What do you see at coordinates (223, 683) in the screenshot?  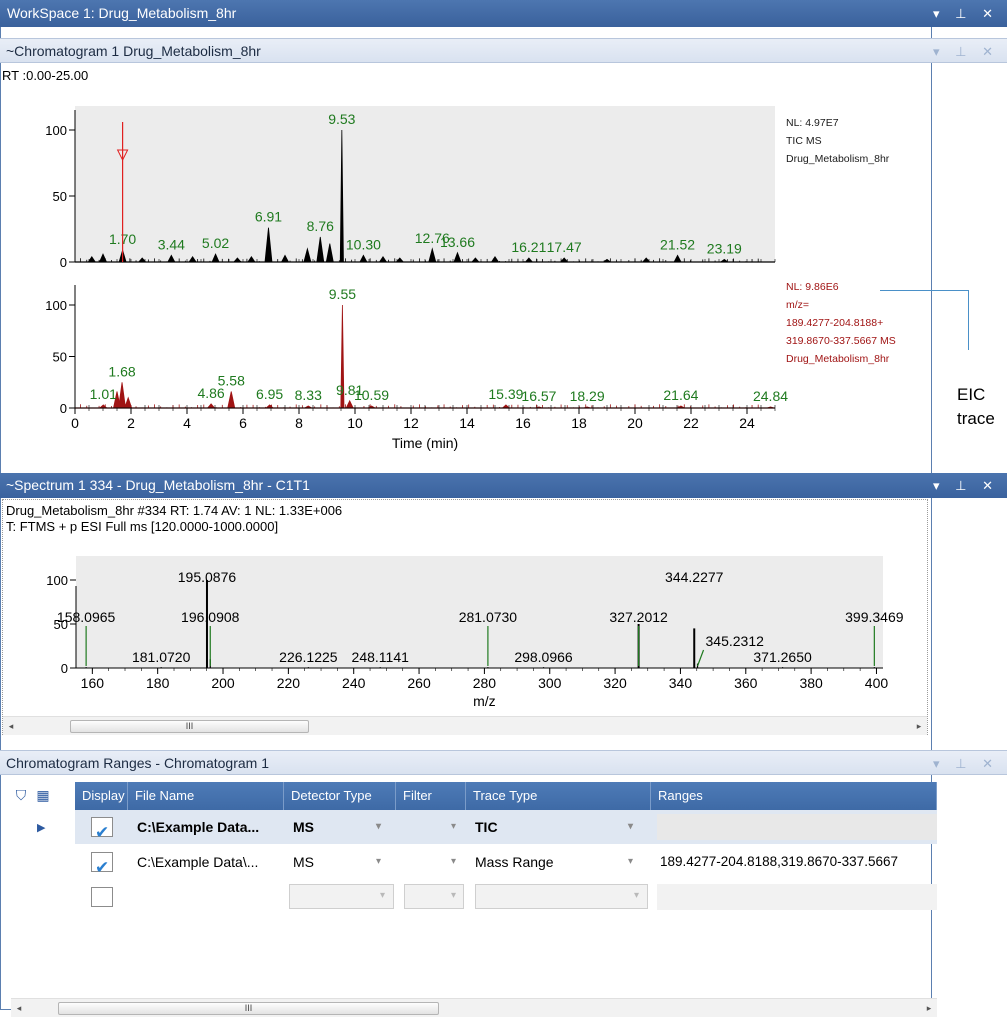 I see `x-tick-label: 200` at bounding box center [223, 683].